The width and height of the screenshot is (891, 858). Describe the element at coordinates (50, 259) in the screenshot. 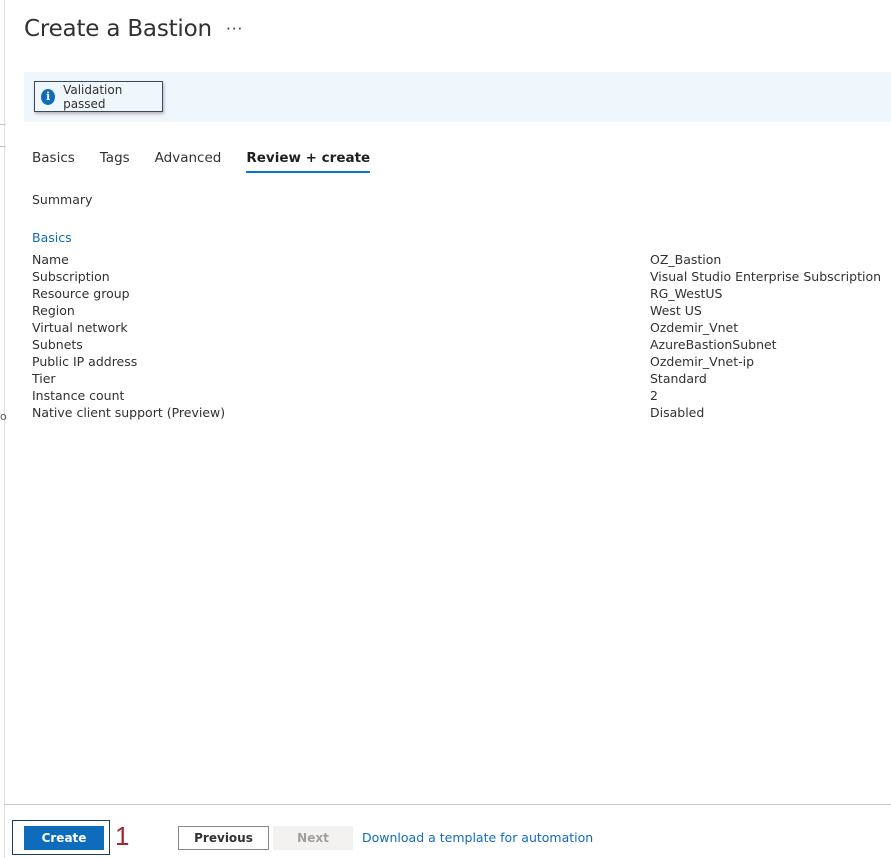

I see `row-key: Name` at that location.